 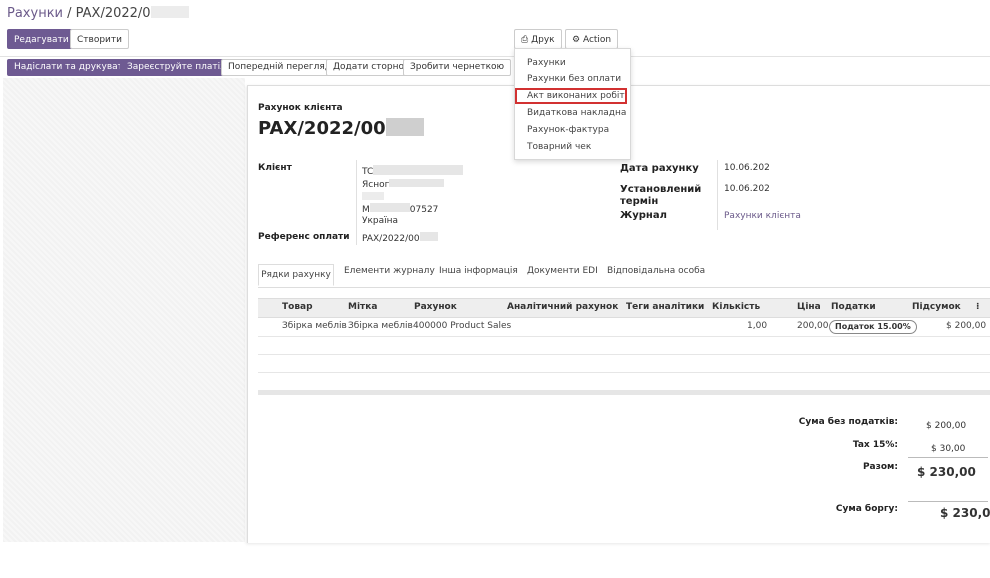 What do you see at coordinates (304, 237) in the screenshot?
I see `payment-ref-label: Референс оплати` at bounding box center [304, 237].